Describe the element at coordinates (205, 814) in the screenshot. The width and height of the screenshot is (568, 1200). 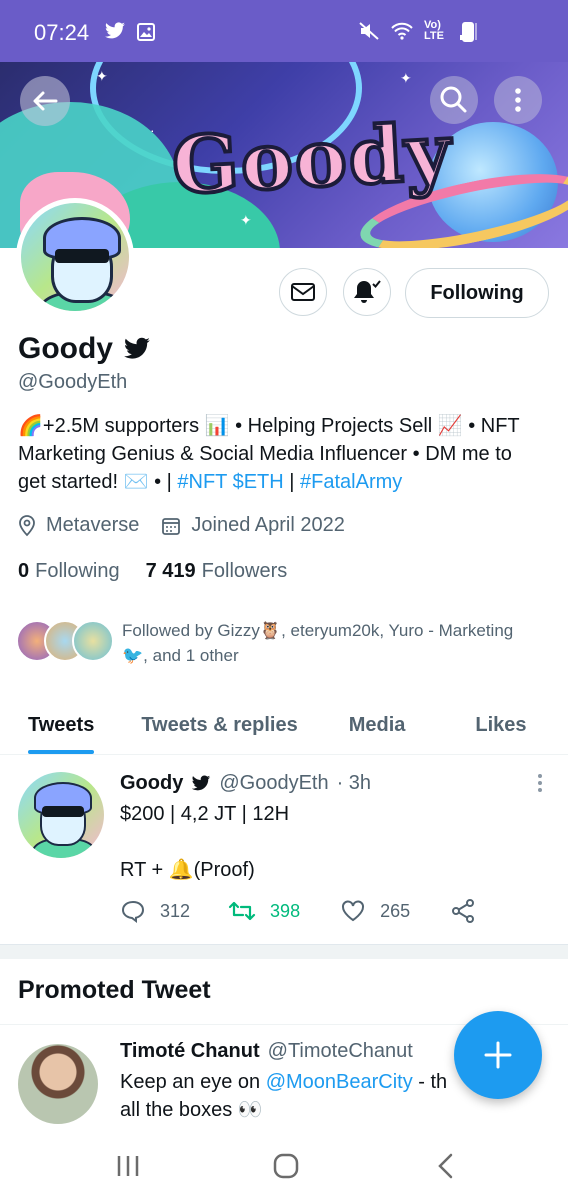
I see `tweet-line: $200 | 4,2 JT | 12H` at that location.